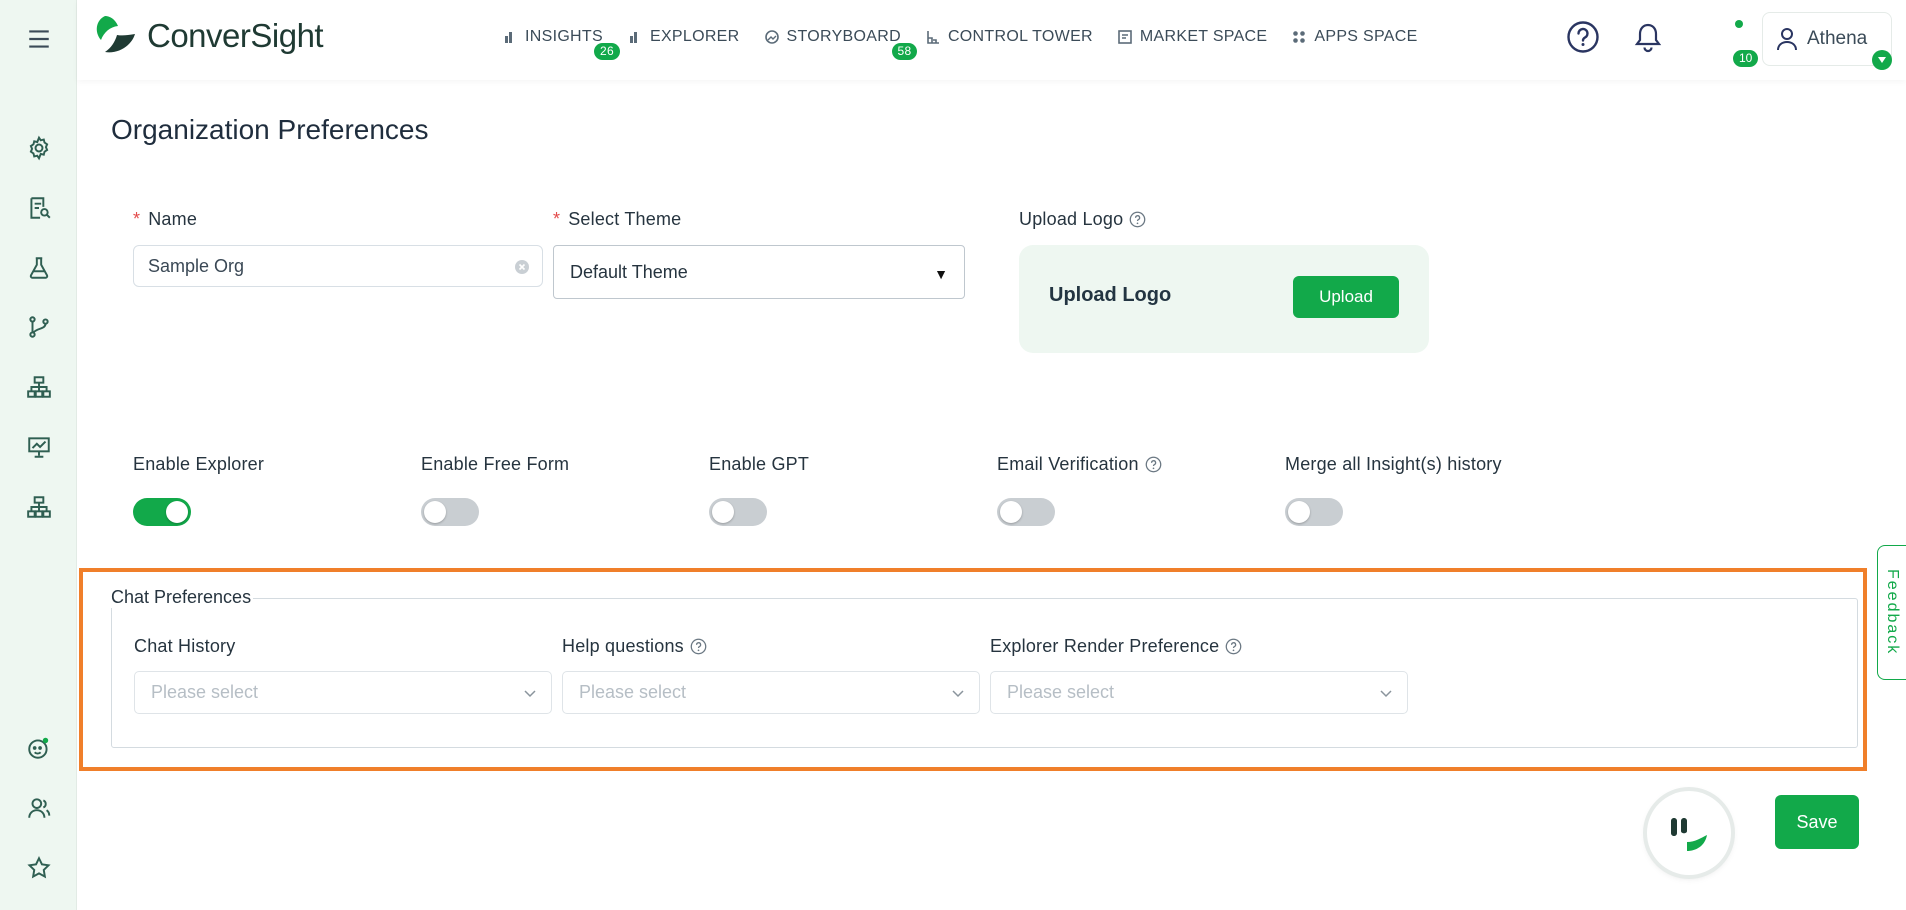 This screenshot has width=1906, height=910. What do you see at coordinates (39, 507) in the screenshot?
I see `sitemap-icon` at bounding box center [39, 507].